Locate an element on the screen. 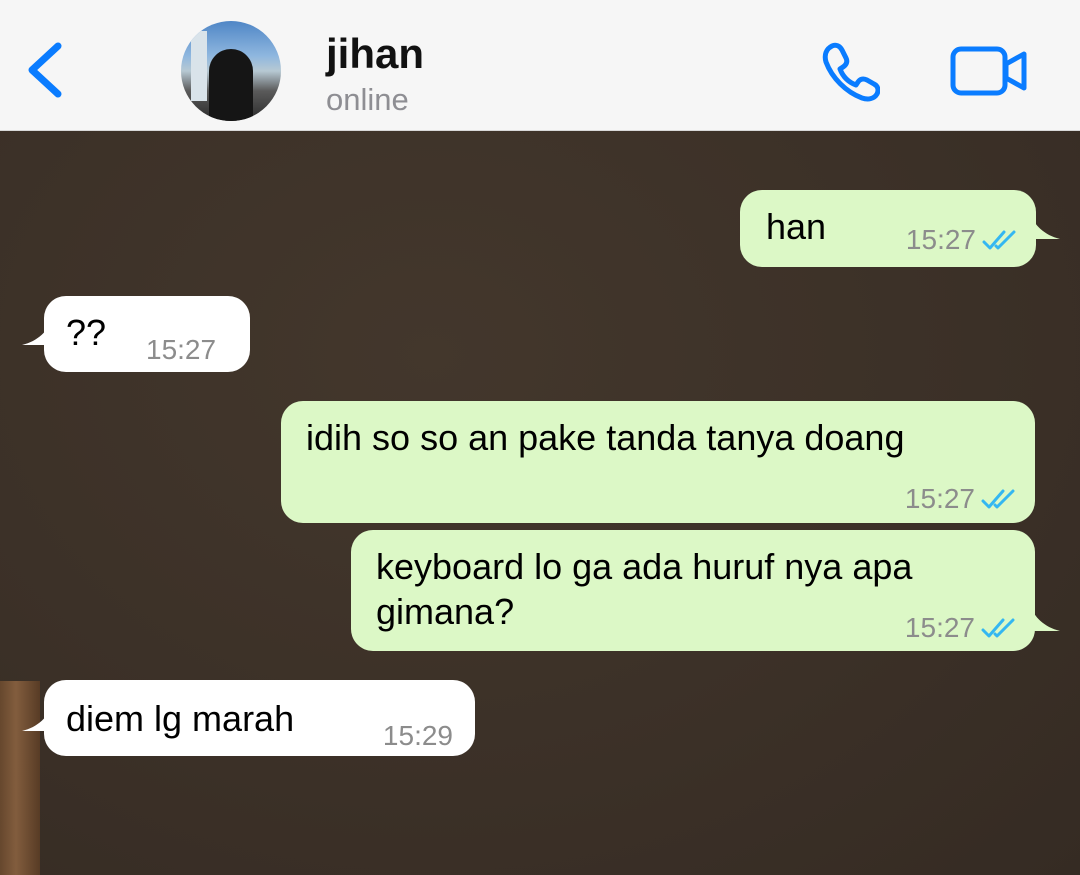 The height and width of the screenshot is (875, 1080). avatar is located at coordinates (231, 71).